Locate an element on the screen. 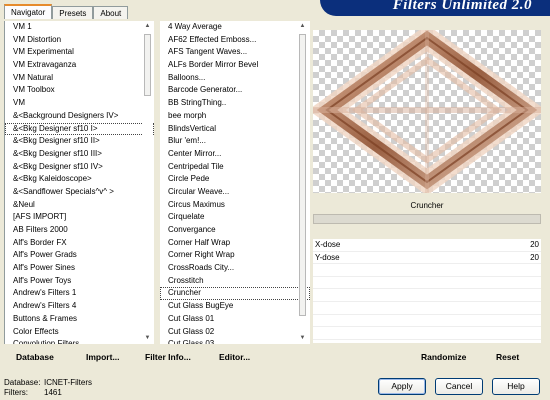 The height and width of the screenshot is (400, 550). filter-item: Crosstitch is located at coordinates (235, 281).